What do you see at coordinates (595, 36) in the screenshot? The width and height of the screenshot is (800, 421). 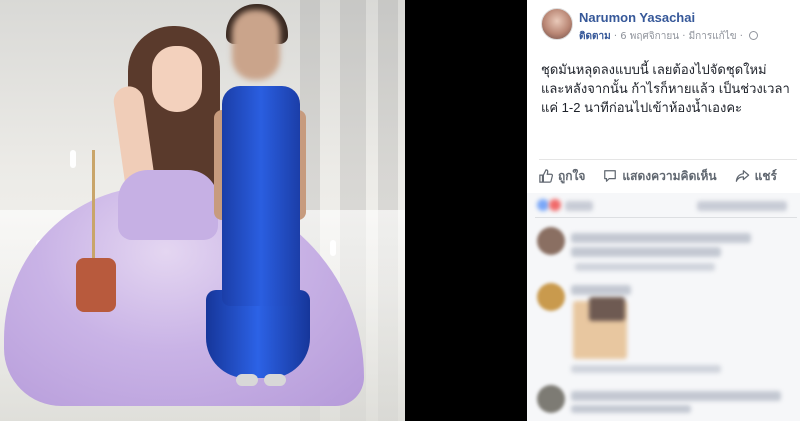 I see `follow-link: ติดตาม` at bounding box center [595, 36].